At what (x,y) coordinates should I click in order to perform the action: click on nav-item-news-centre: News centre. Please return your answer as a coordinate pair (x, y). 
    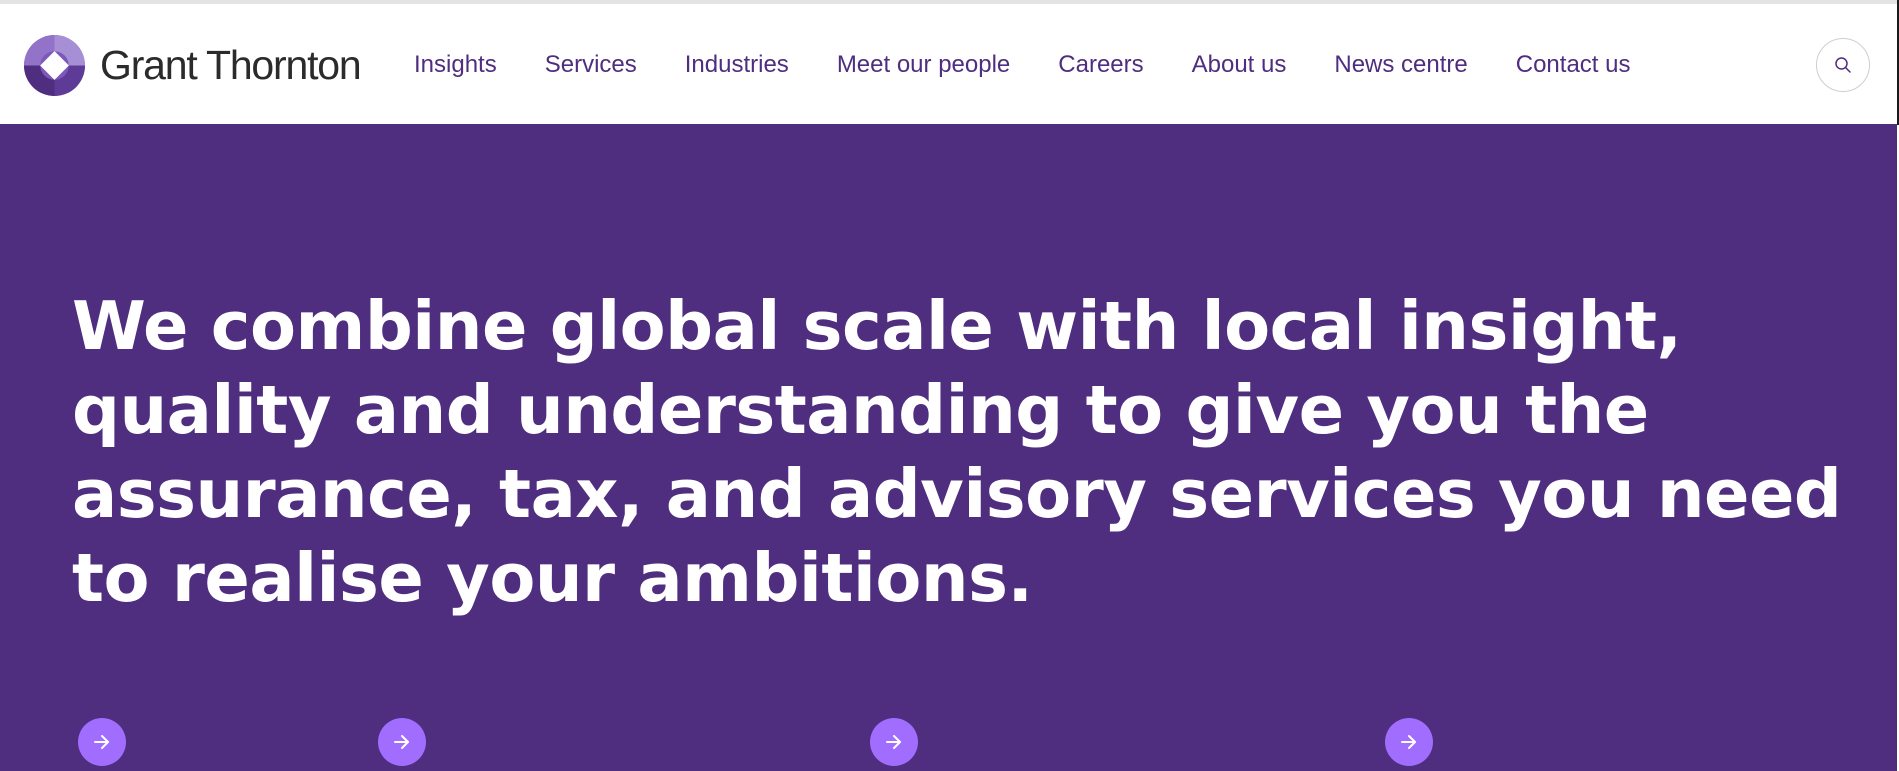
    Looking at the image, I should click on (1400, 65).